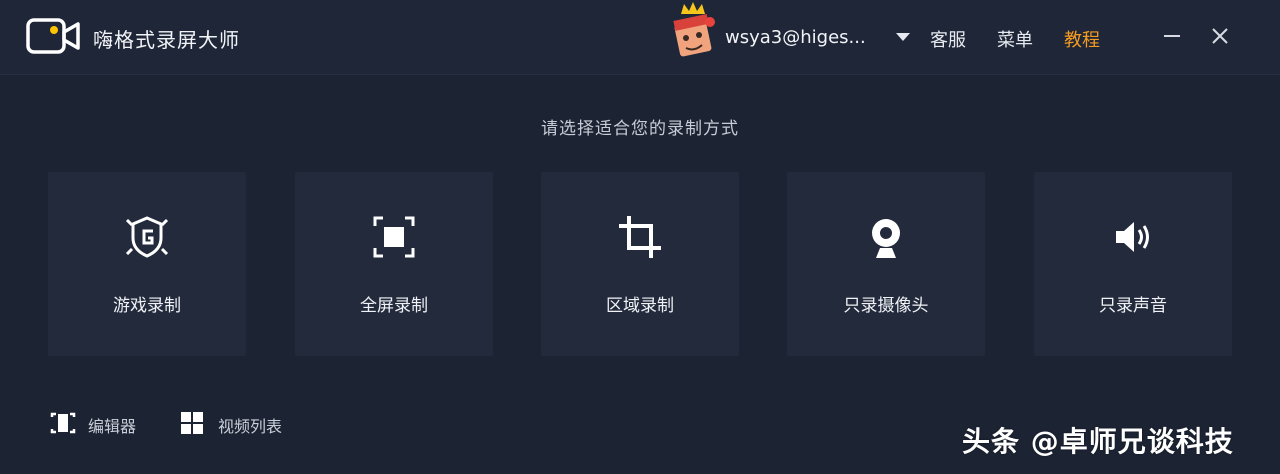  I want to click on editor-icon, so click(63, 423).